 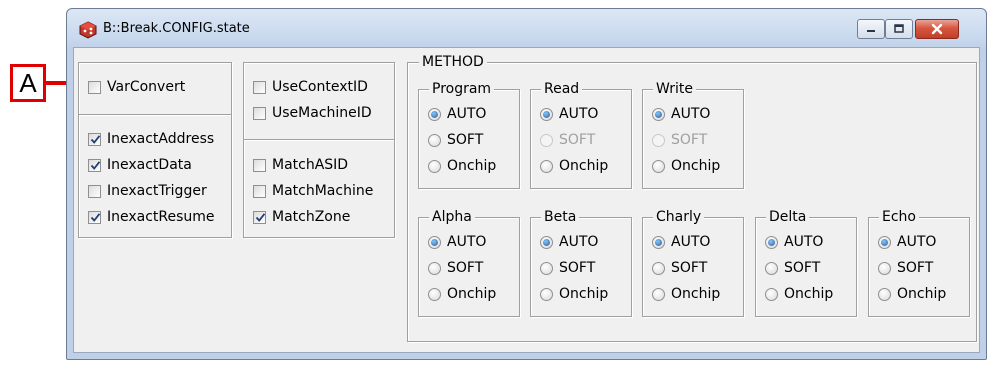 I want to click on group-label: Charly, so click(x=679, y=217).